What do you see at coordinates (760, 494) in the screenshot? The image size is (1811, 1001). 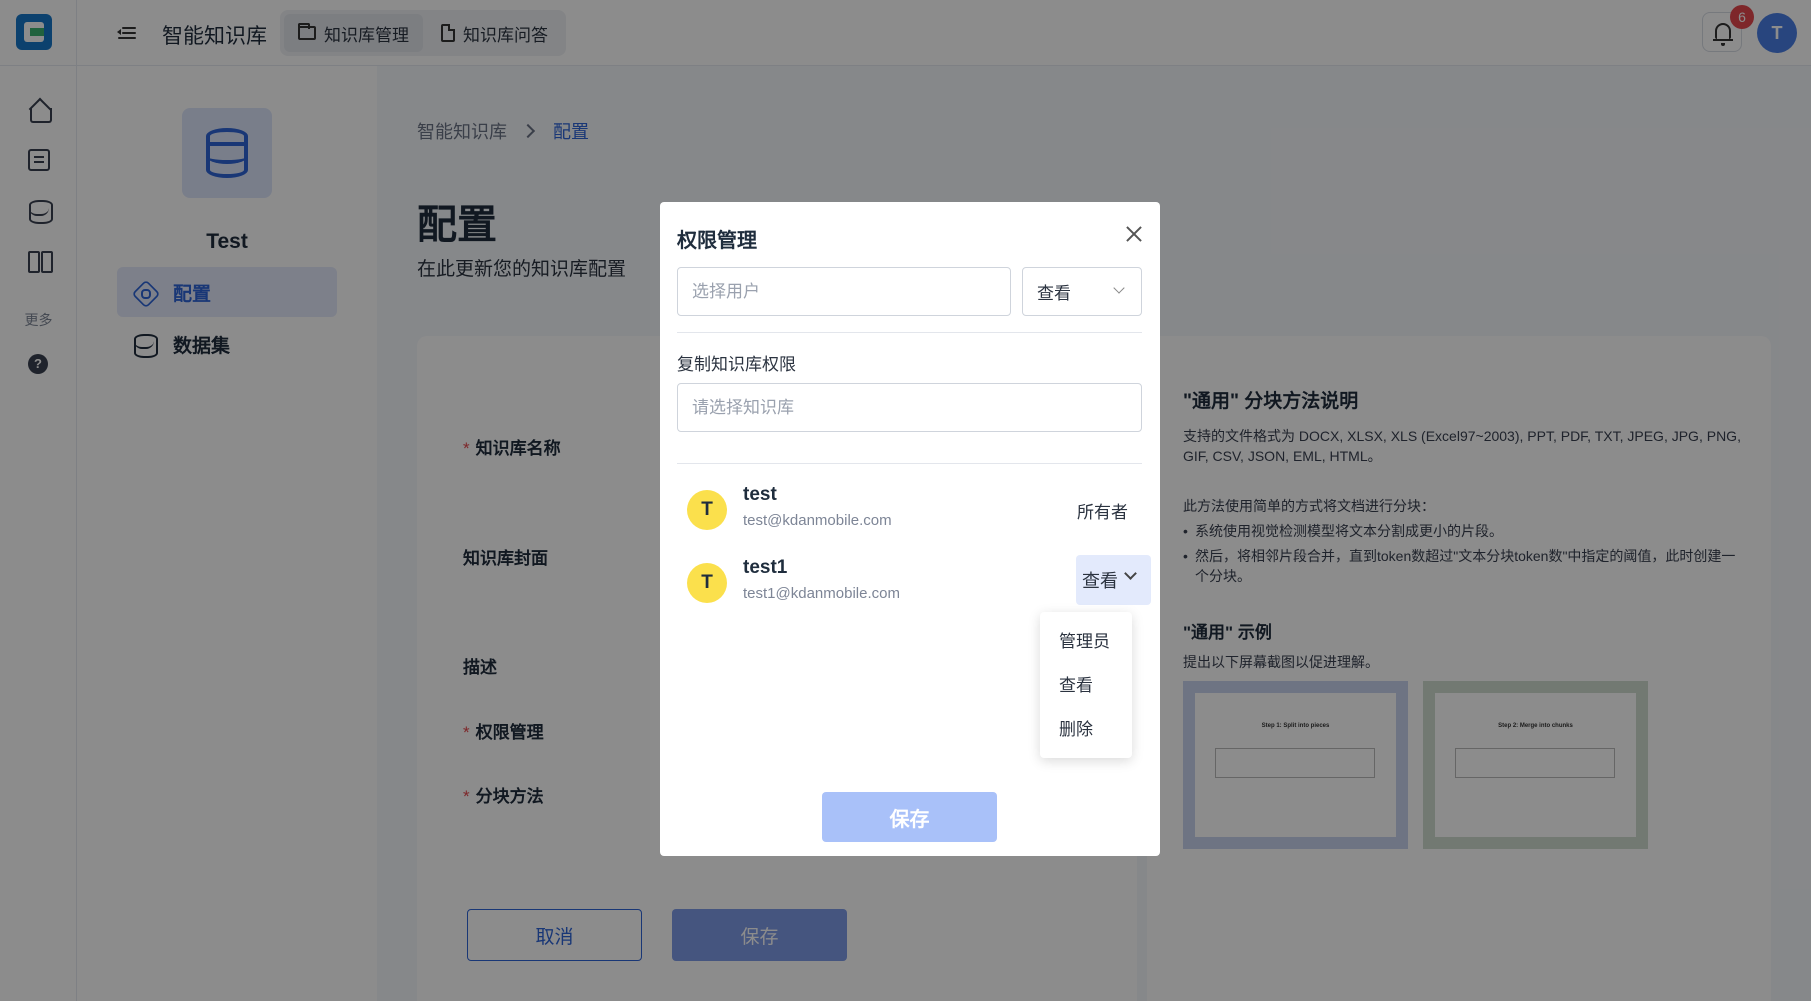 I see `member-name: test` at bounding box center [760, 494].